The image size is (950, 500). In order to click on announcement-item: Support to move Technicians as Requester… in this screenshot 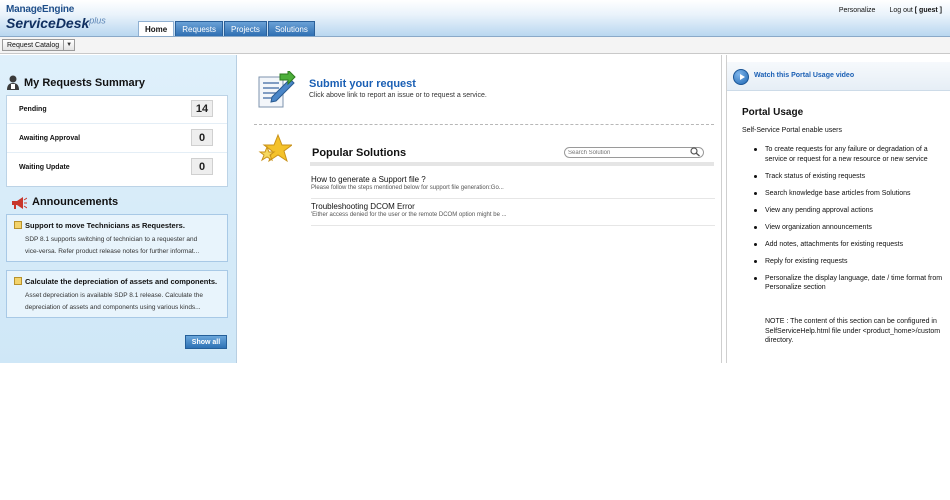, I will do `click(117, 238)`.